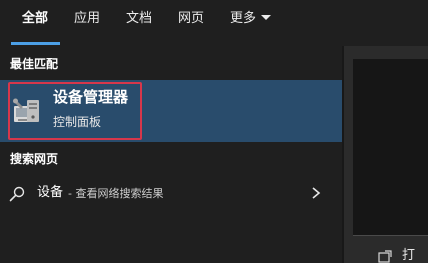 The height and width of the screenshot is (263, 428). I want to click on search-tabs: 全部 应用 文档 网页 更多, so click(171, 23).